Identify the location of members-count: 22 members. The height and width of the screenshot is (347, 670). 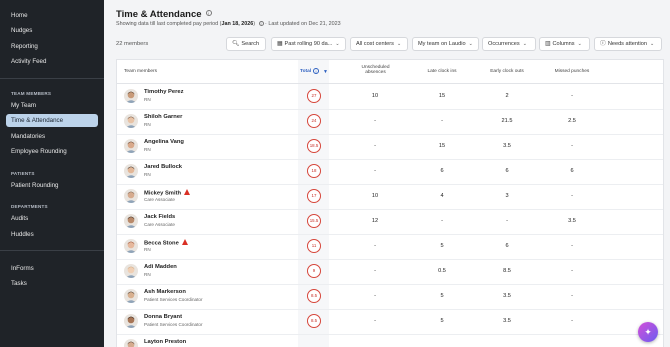
(132, 44).